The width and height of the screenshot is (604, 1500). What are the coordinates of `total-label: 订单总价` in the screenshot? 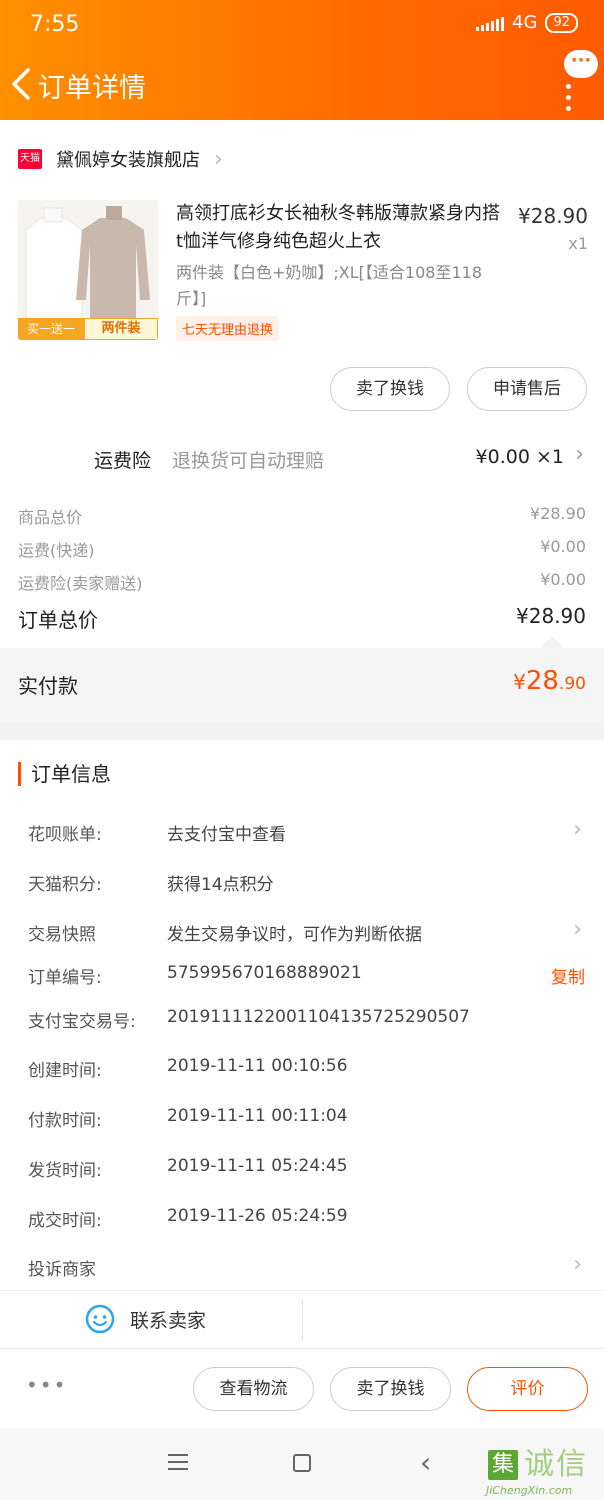 It's located at (58, 620).